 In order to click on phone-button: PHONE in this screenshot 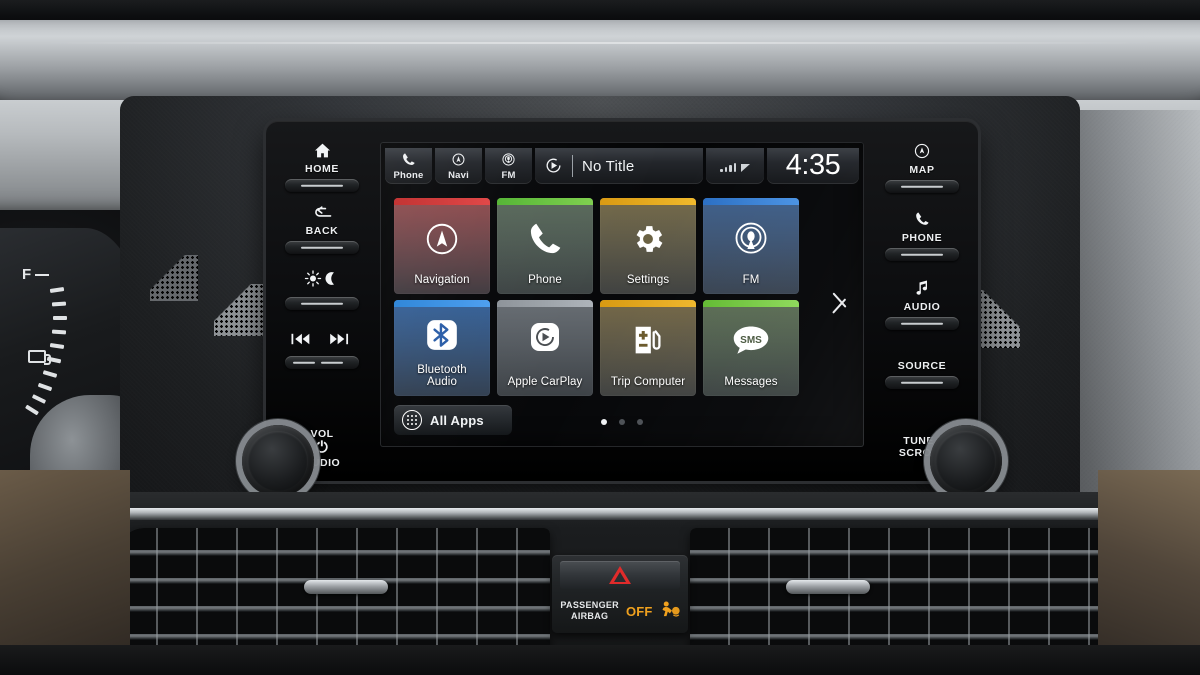, I will do `click(922, 236)`.